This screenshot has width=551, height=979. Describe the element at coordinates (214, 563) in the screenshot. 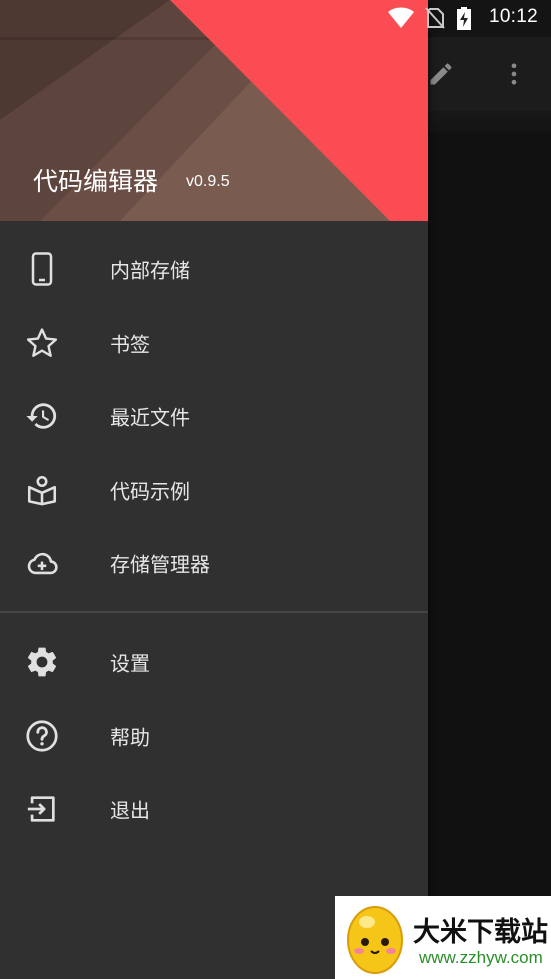

I see `menu-item-storage-manager: 存储管理器` at that location.